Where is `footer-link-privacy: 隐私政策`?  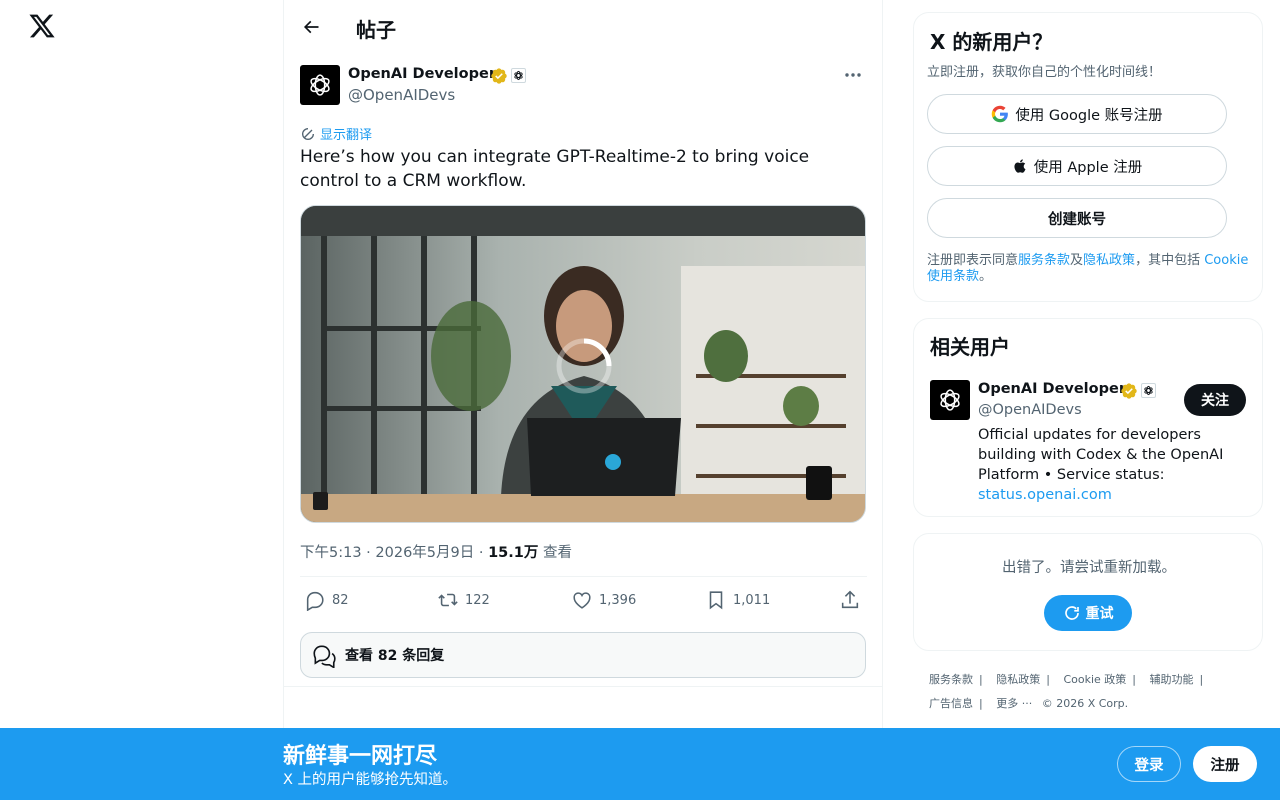 footer-link-privacy: 隐私政策 is located at coordinates (1018, 679).